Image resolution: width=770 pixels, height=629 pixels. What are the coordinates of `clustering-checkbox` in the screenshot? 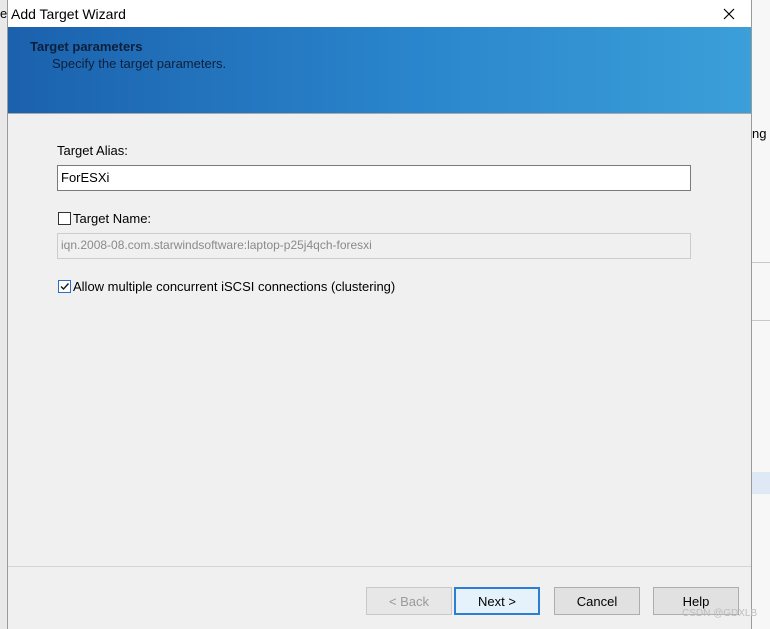 It's located at (64, 286).